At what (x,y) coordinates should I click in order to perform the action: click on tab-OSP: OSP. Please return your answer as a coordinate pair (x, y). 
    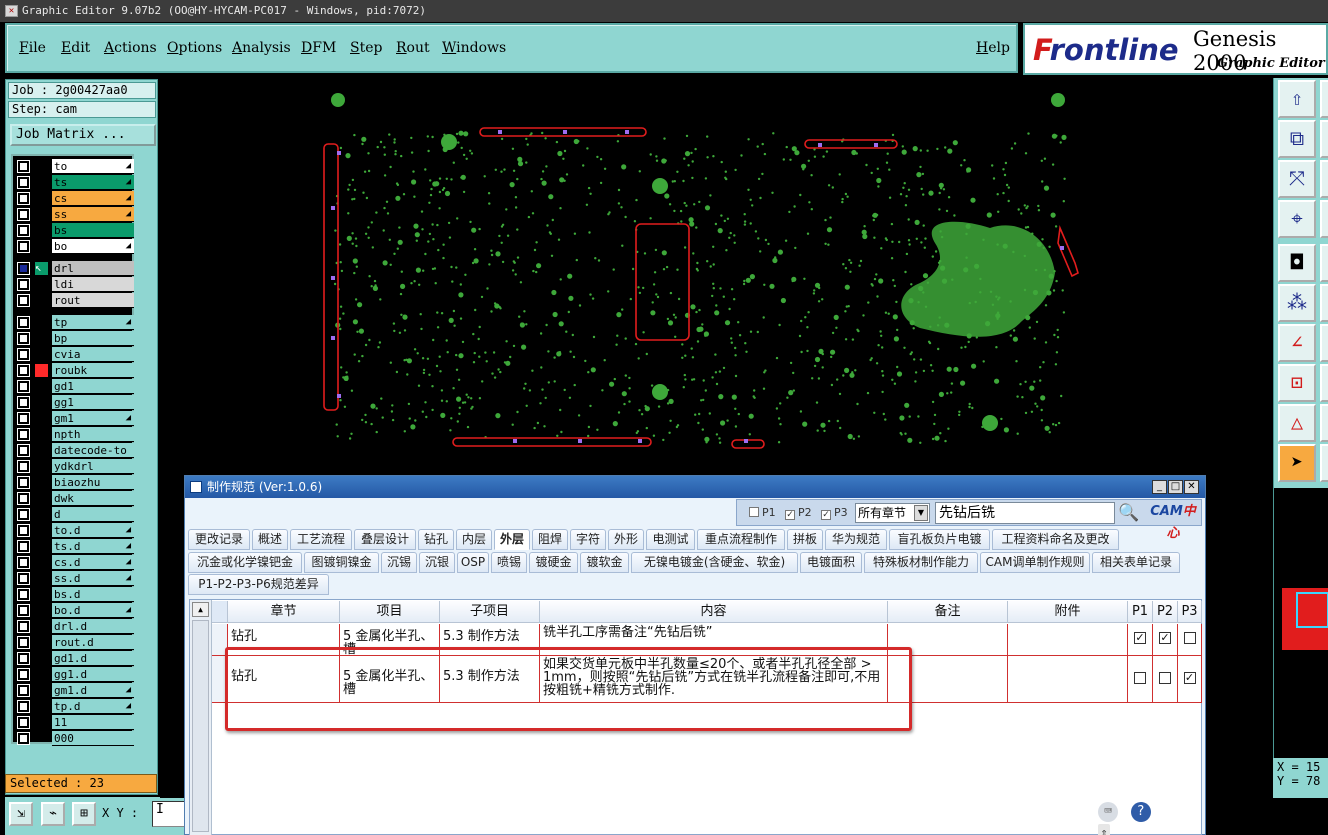
    Looking at the image, I should click on (473, 562).